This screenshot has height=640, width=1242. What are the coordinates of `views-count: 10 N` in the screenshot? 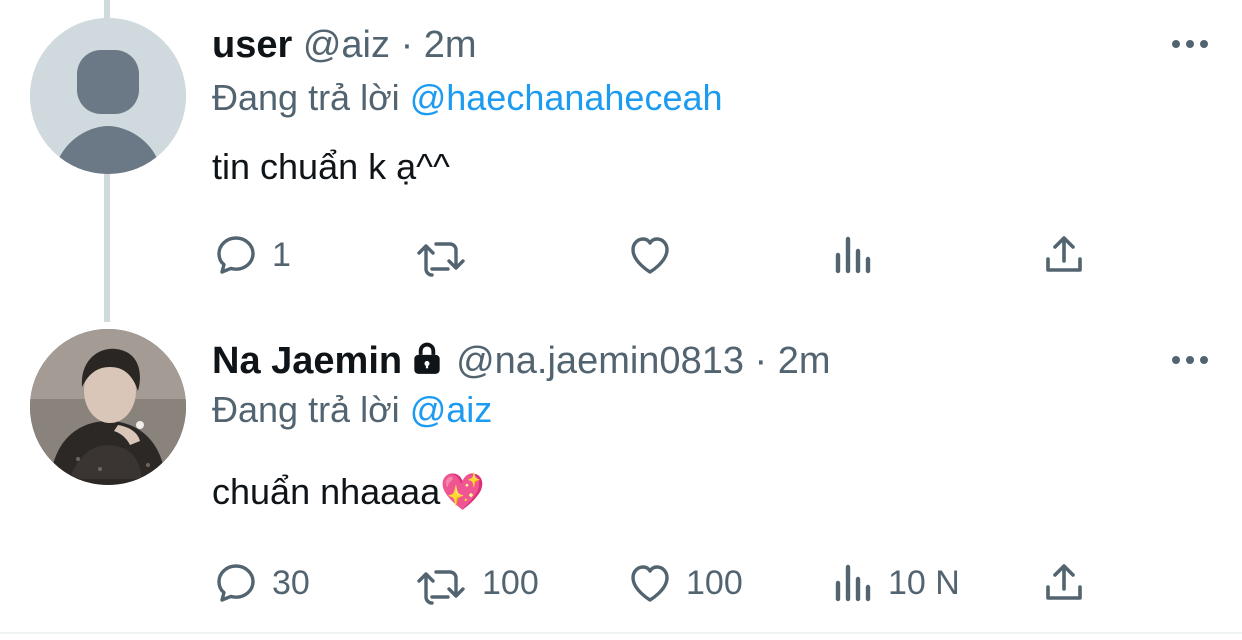 It's located at (924, 582).